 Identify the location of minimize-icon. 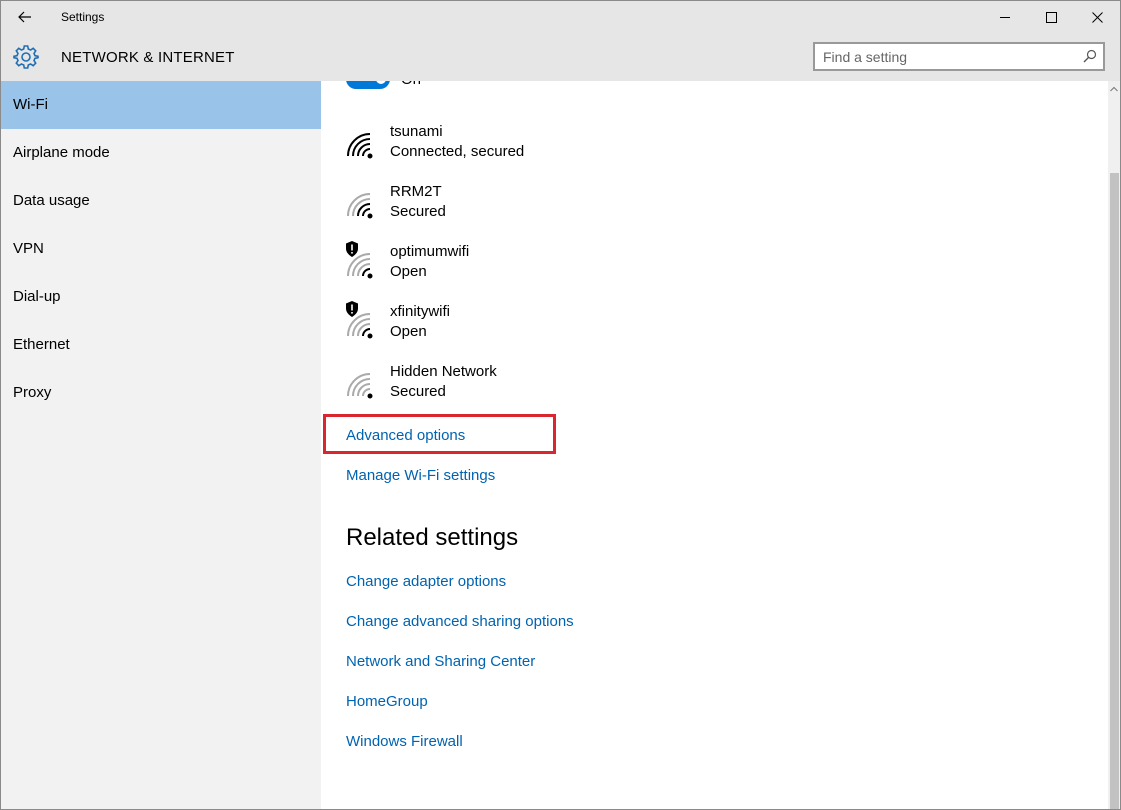
(1004, 17).